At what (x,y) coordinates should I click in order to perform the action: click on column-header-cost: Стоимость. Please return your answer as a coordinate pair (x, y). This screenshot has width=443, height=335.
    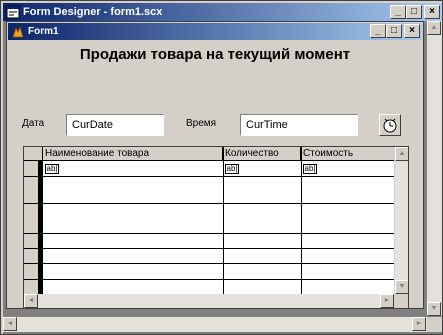
    Looking at the image, I should click on (347, 154).